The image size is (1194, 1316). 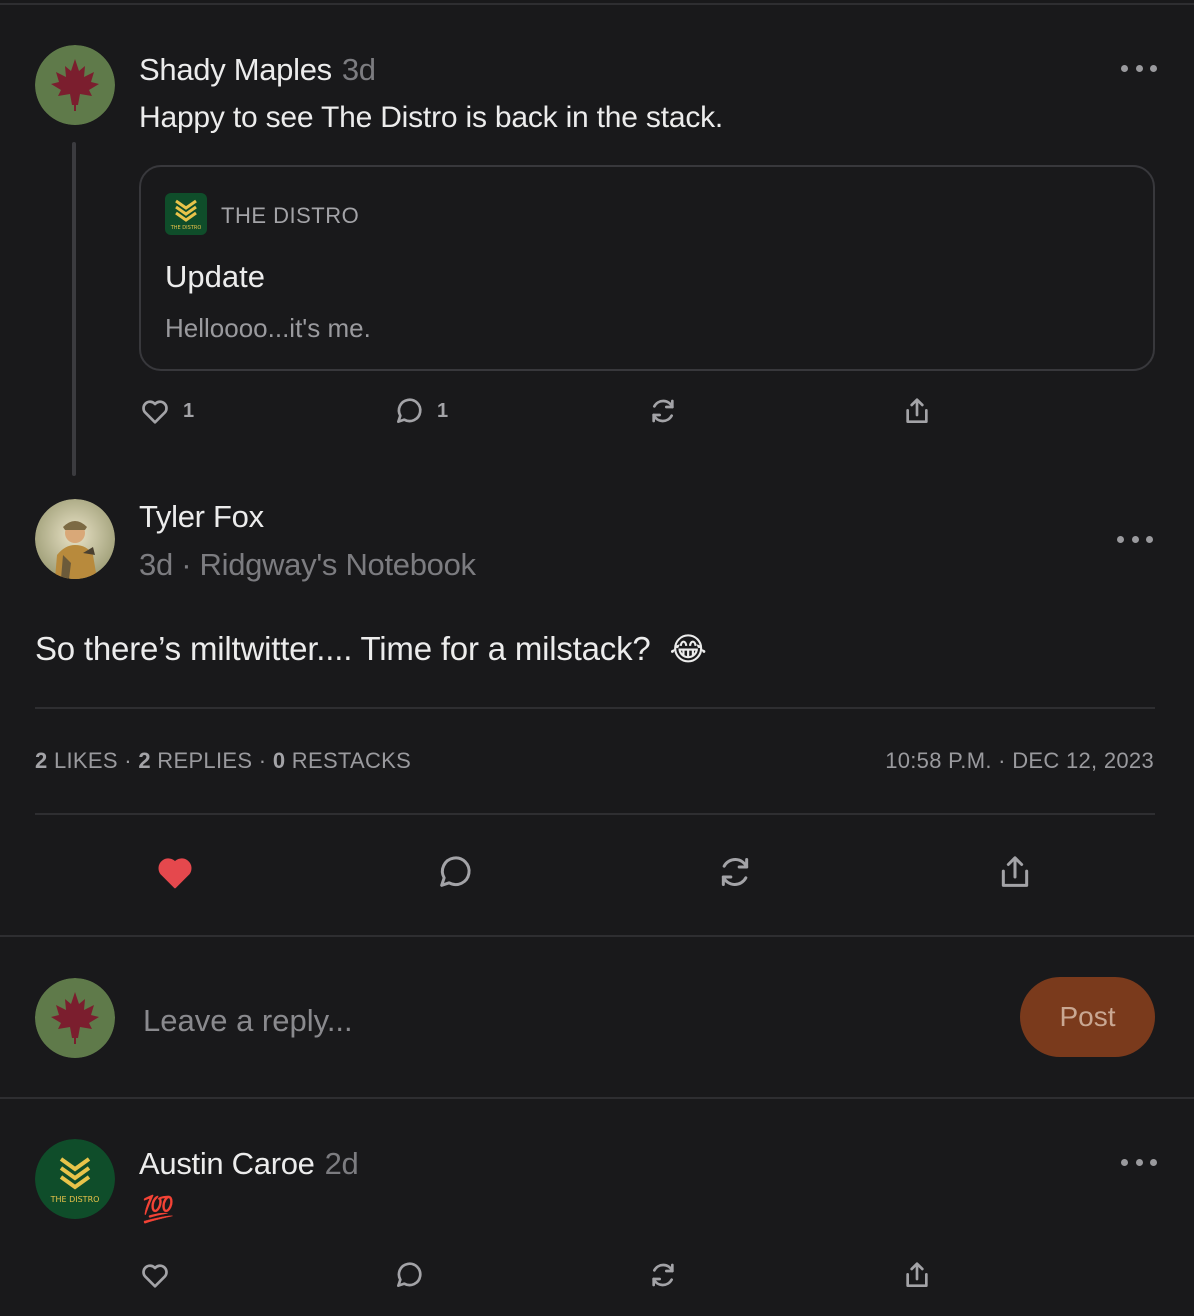 I want to click on likes-count: 2, so click(x=41, y=760).